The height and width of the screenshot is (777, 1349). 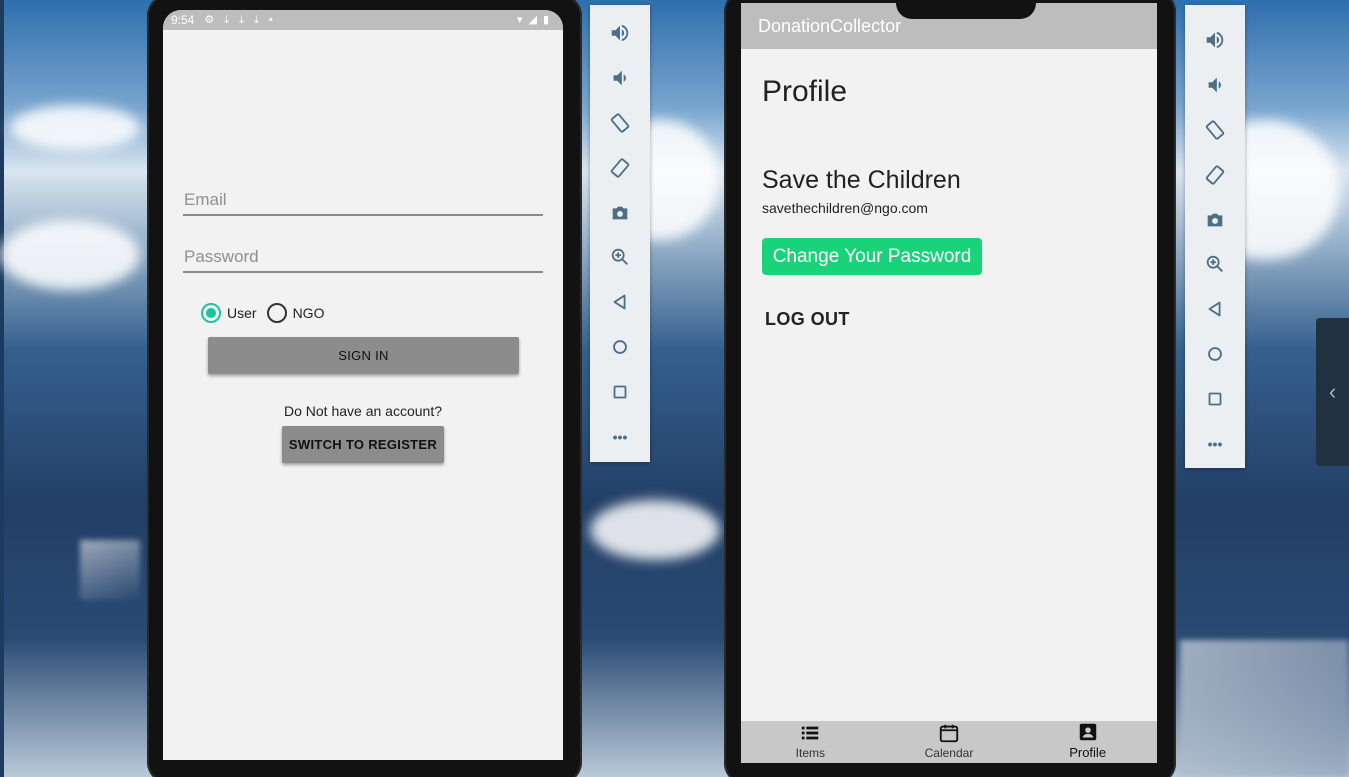 I want to click on password-field, so click(x=363, y=258).